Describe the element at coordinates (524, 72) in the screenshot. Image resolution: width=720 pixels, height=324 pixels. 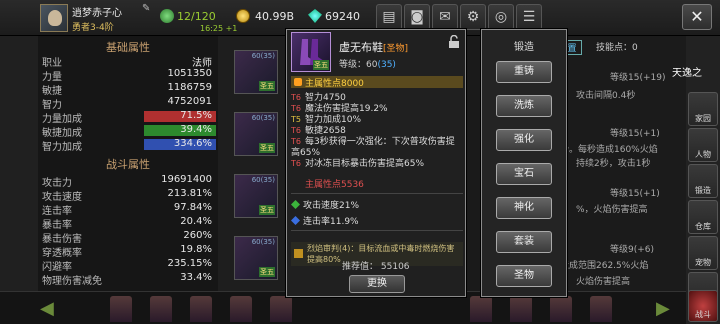
I see `recast-button: 重铸` at that location.